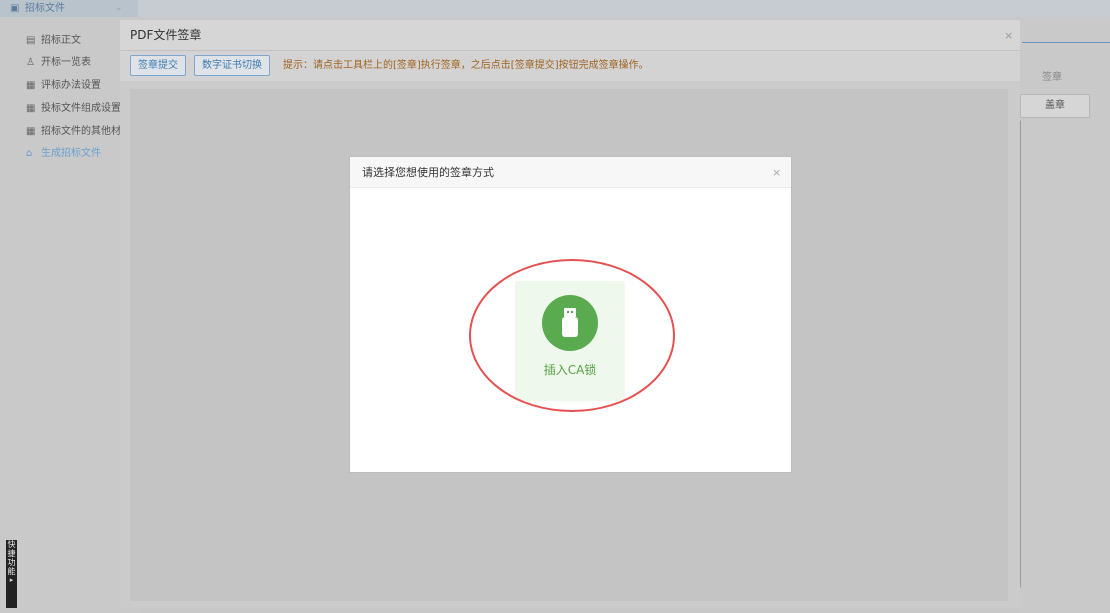  Describe the element at coordinates (428, 172) in the screenshot. I see `dialog-title: 请选择您想使用的签章方式` at that location.